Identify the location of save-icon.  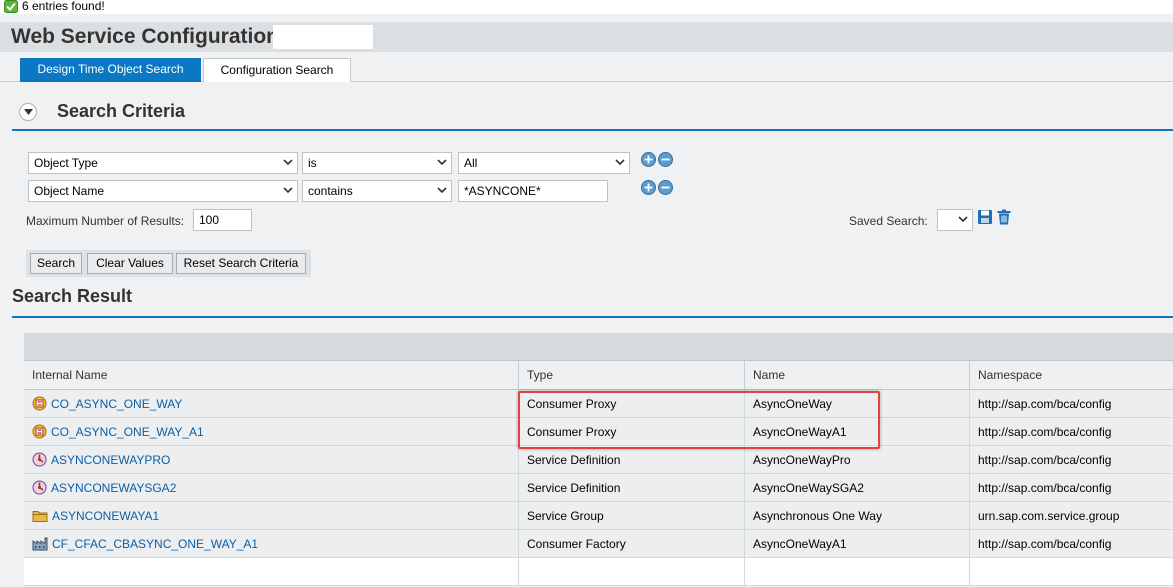
(985, 217).